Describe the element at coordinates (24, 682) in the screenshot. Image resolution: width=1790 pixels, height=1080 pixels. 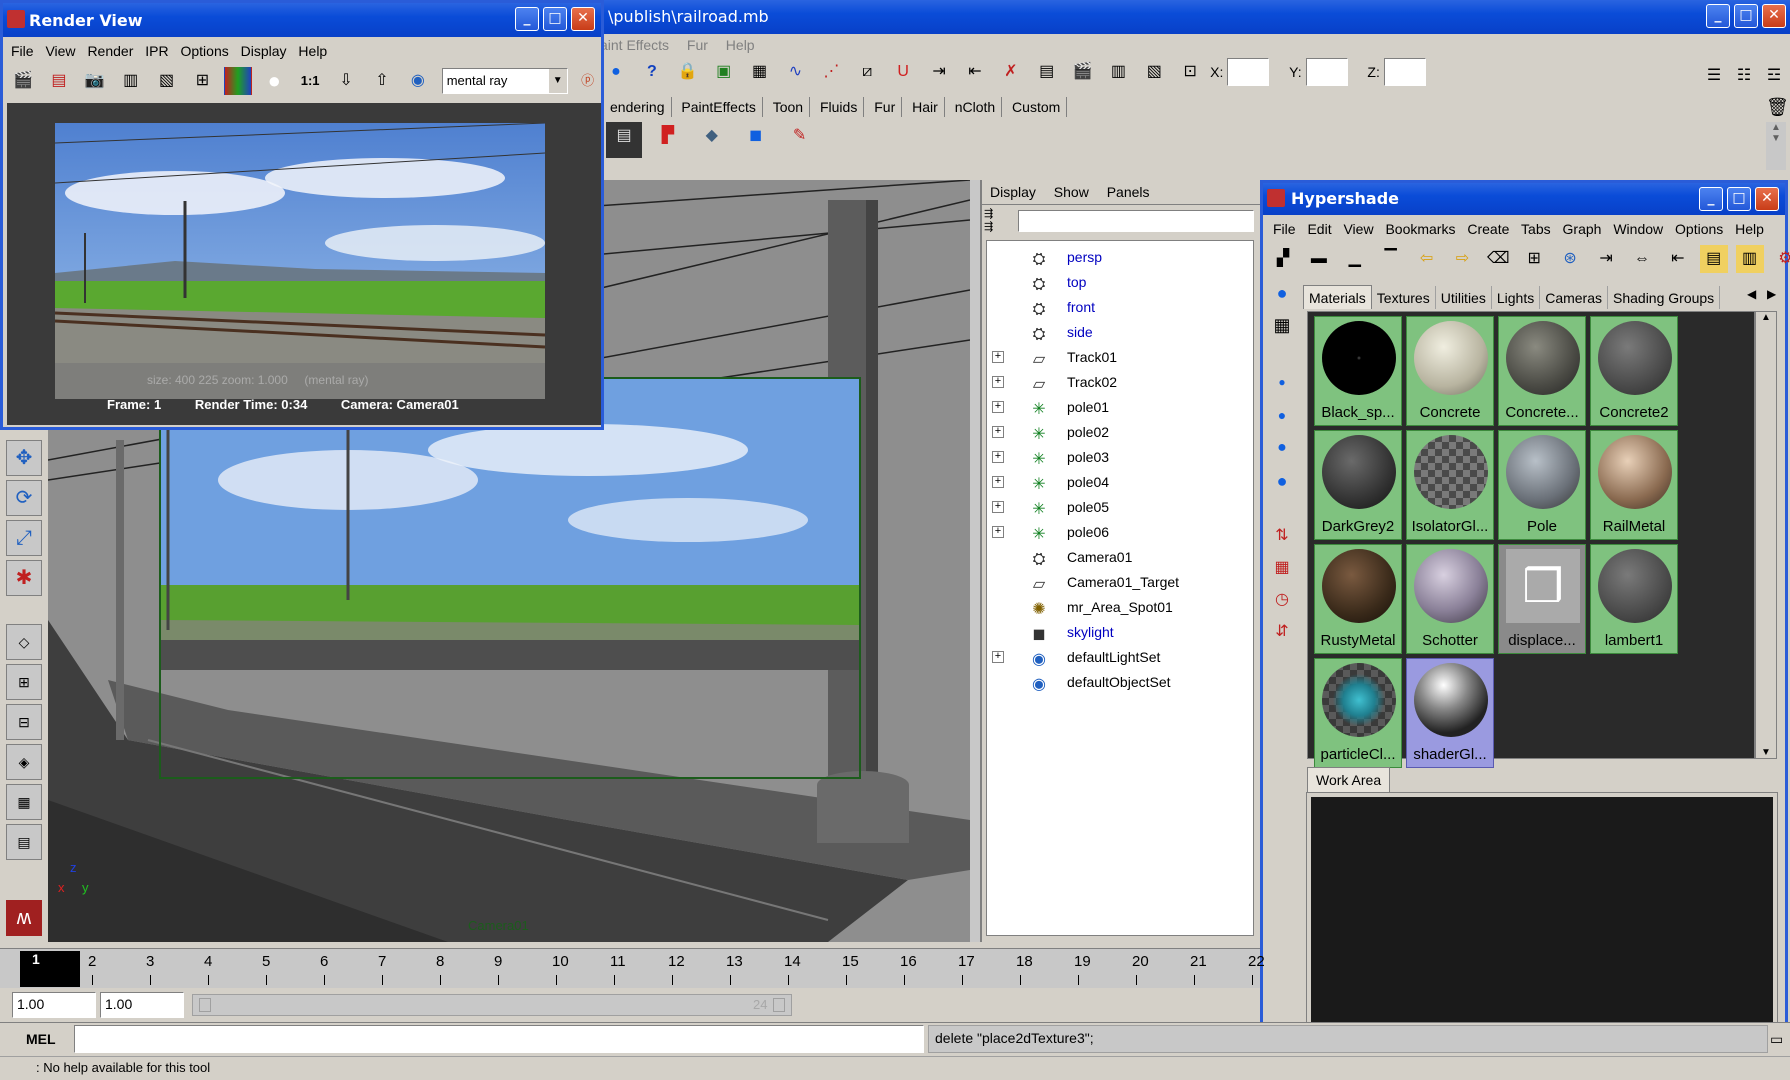
I see `four-pane-icon: ⊞` at that location.